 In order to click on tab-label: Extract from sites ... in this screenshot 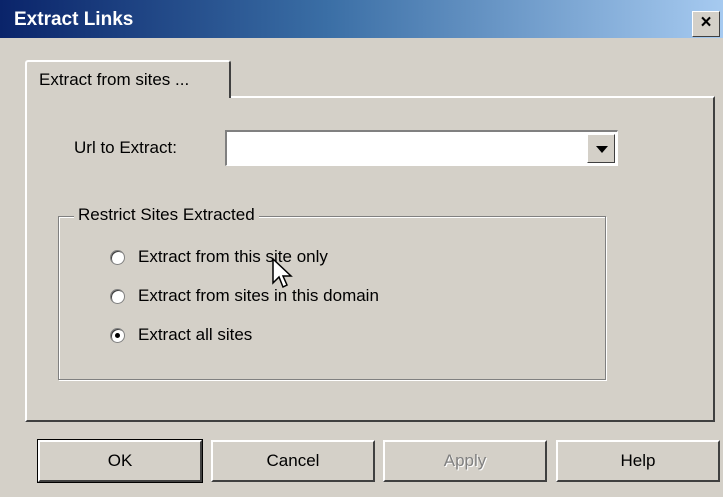, I will do `click(114, 79)`.